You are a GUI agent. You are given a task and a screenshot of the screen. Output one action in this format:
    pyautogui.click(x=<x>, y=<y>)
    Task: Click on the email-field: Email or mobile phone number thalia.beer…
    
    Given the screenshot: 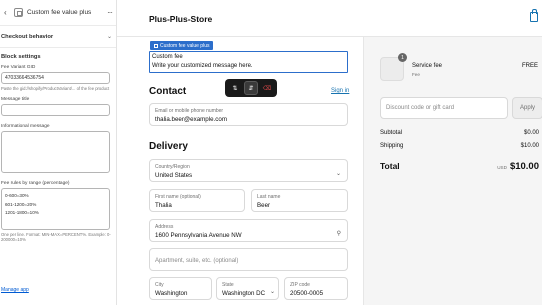 What is the action you would take?
    pyautogui.click(x=248, y=114)
    